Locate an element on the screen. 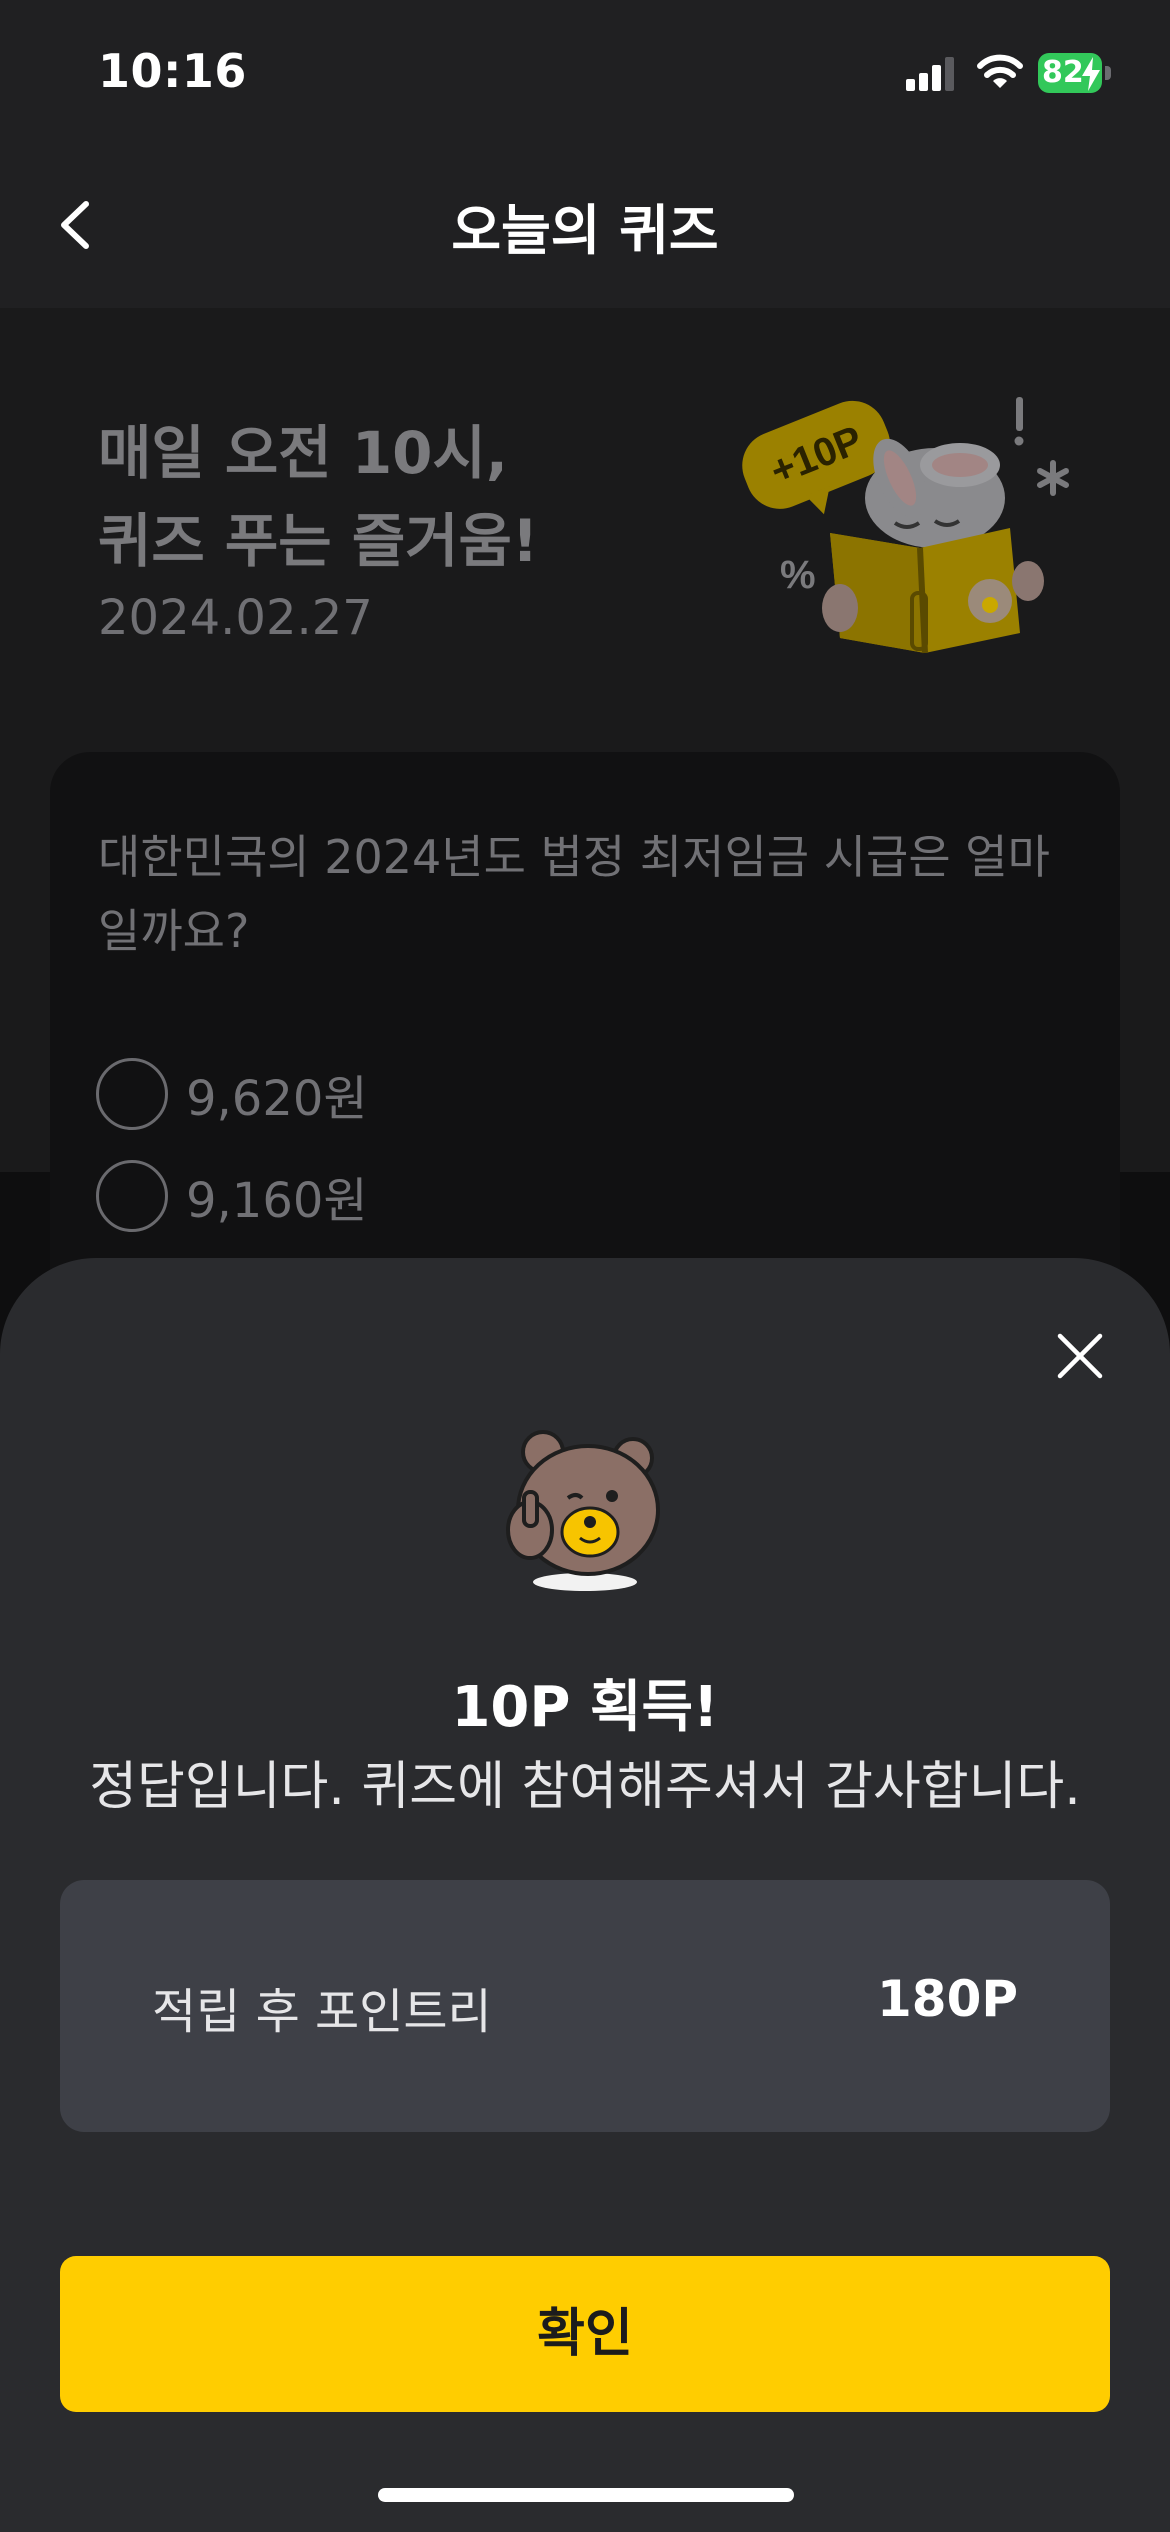 This screenshot has width=1170, height=2532. close-icon is located at coordinates (1080, 1356).